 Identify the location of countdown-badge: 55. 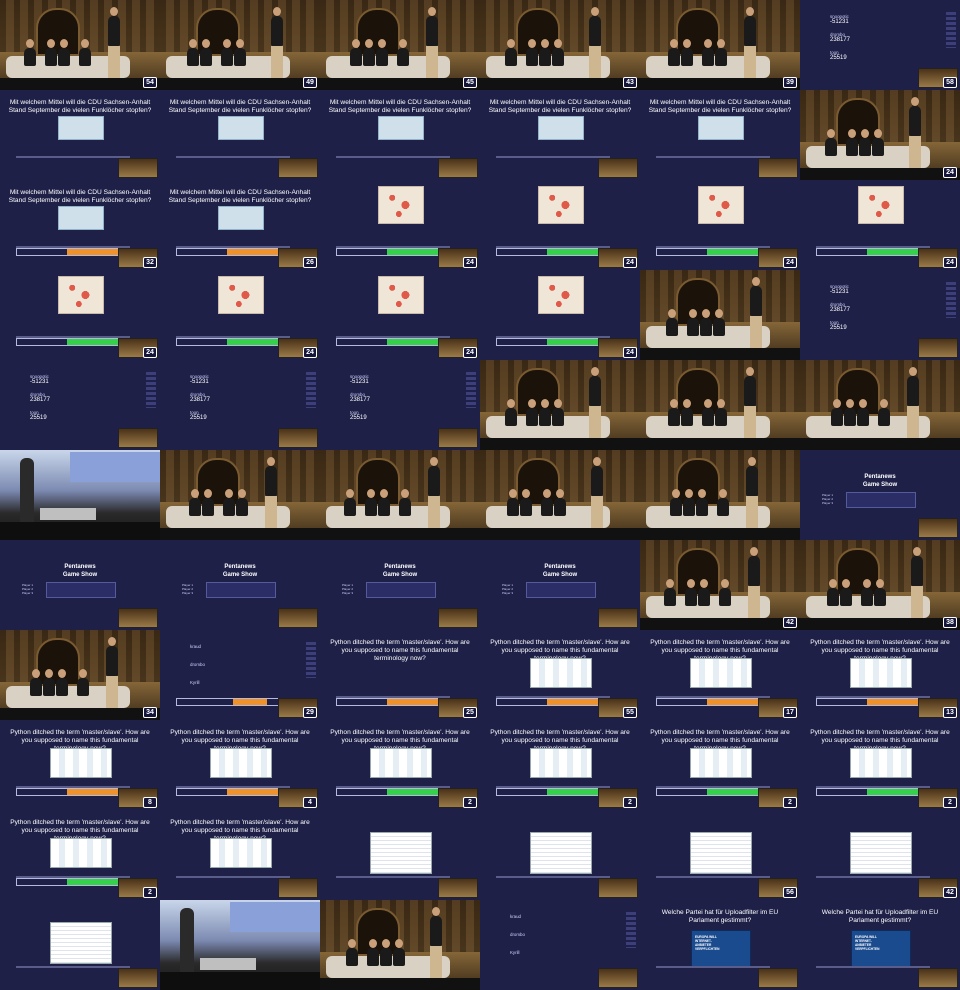
(630, 712).